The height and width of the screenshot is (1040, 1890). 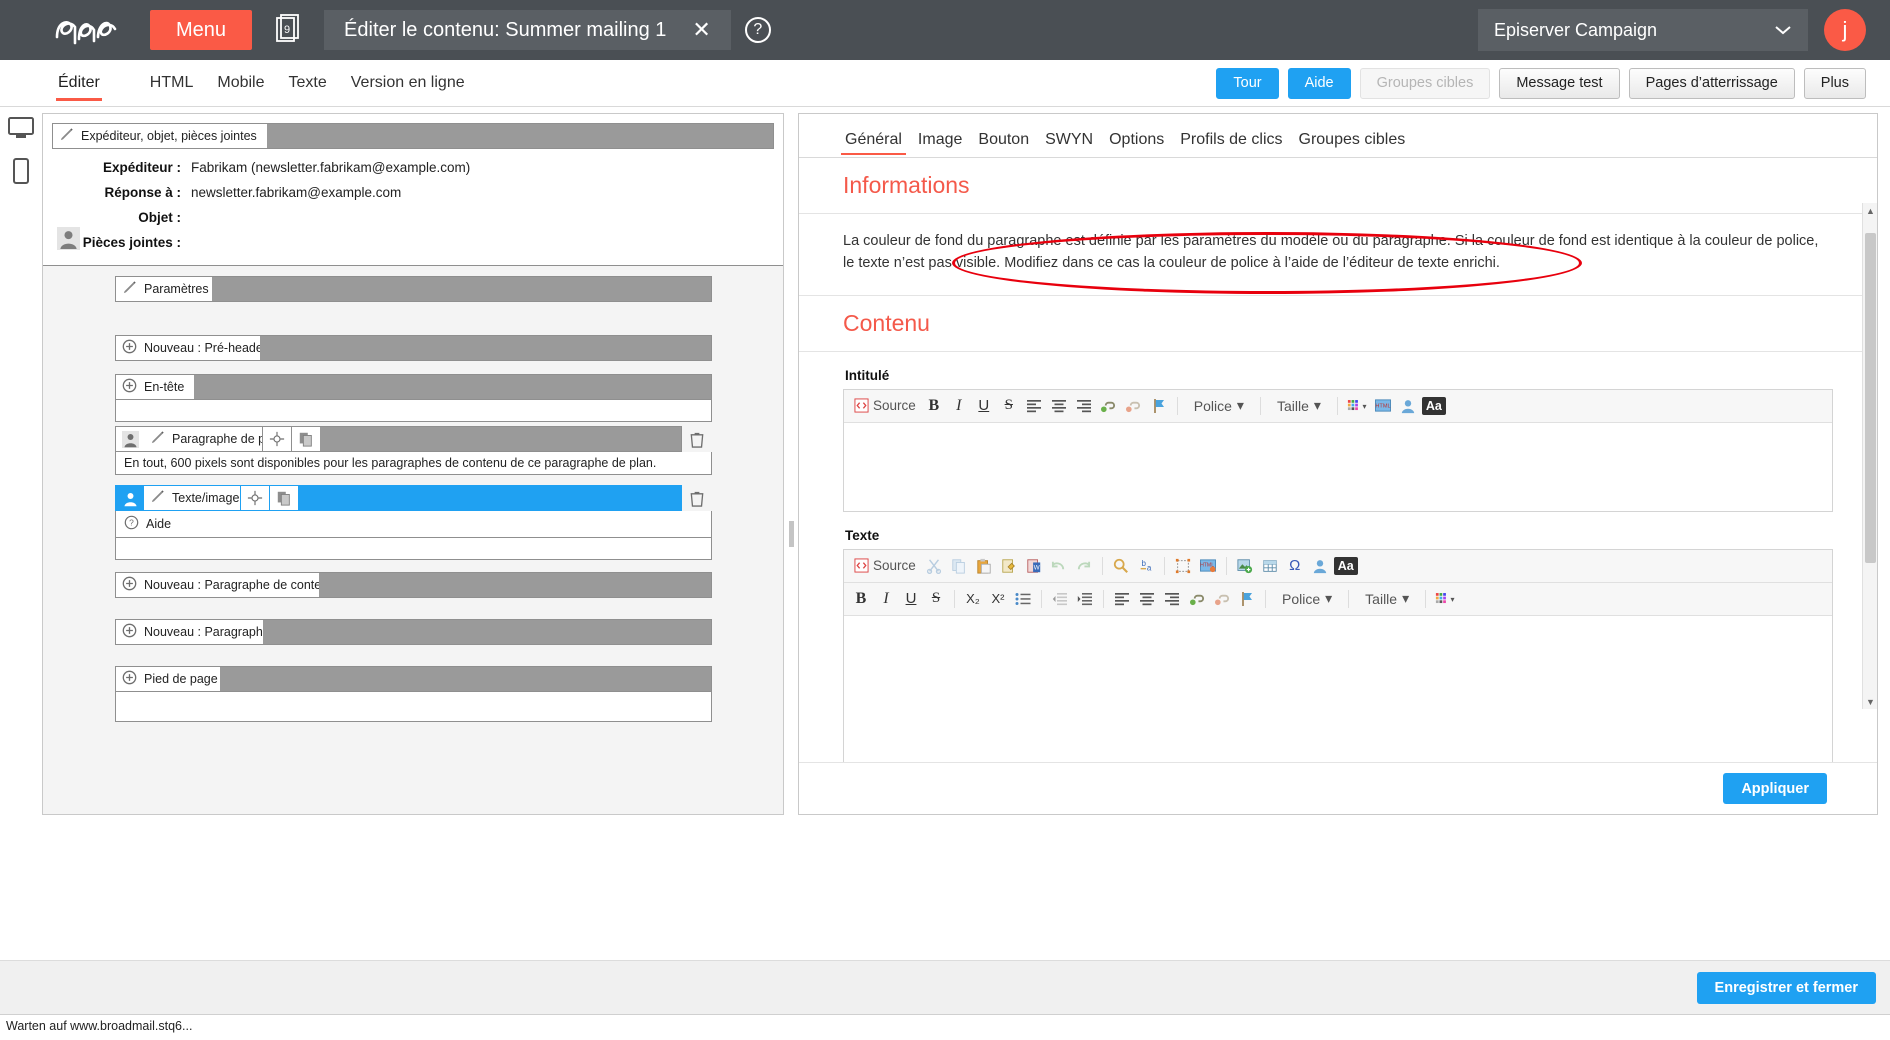 I want to click on aide-button: Aide, so click(x=1319, y=83).